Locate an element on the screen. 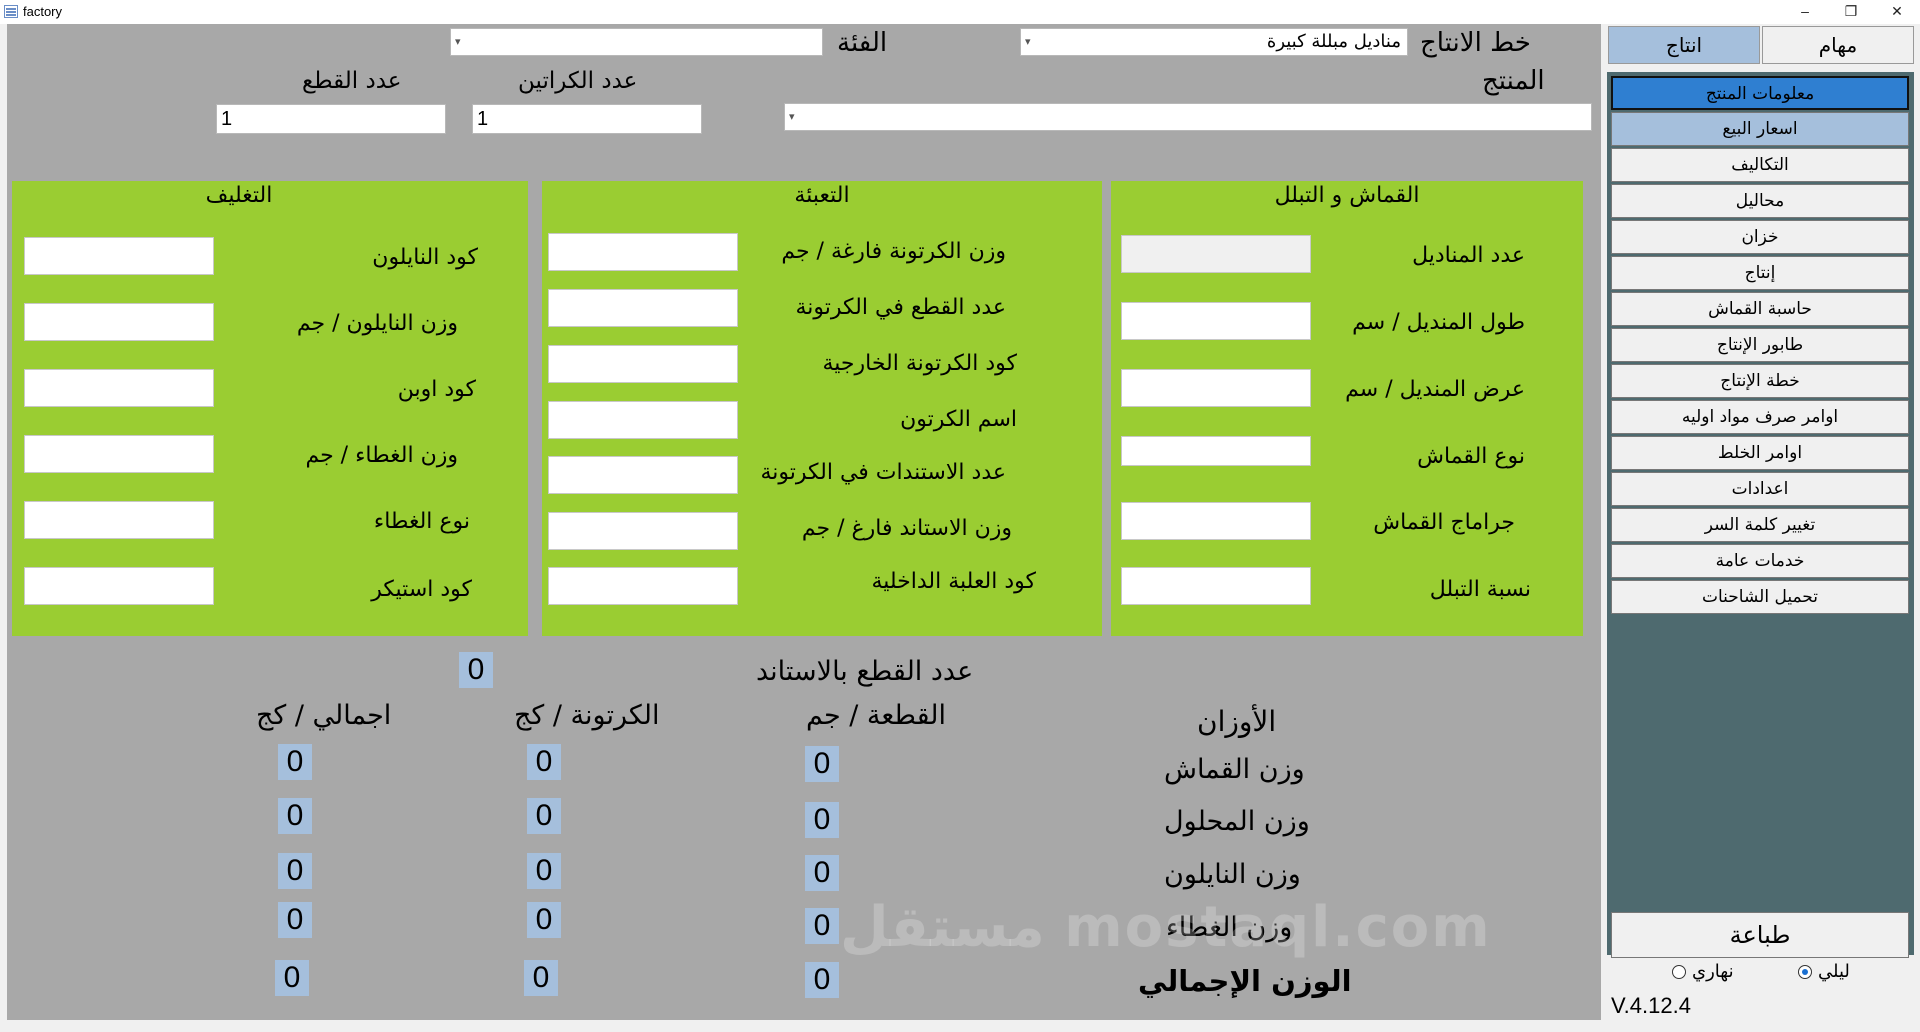  menu-production-queue: طابور الإنتاج is located at coordinates (1760, 345).